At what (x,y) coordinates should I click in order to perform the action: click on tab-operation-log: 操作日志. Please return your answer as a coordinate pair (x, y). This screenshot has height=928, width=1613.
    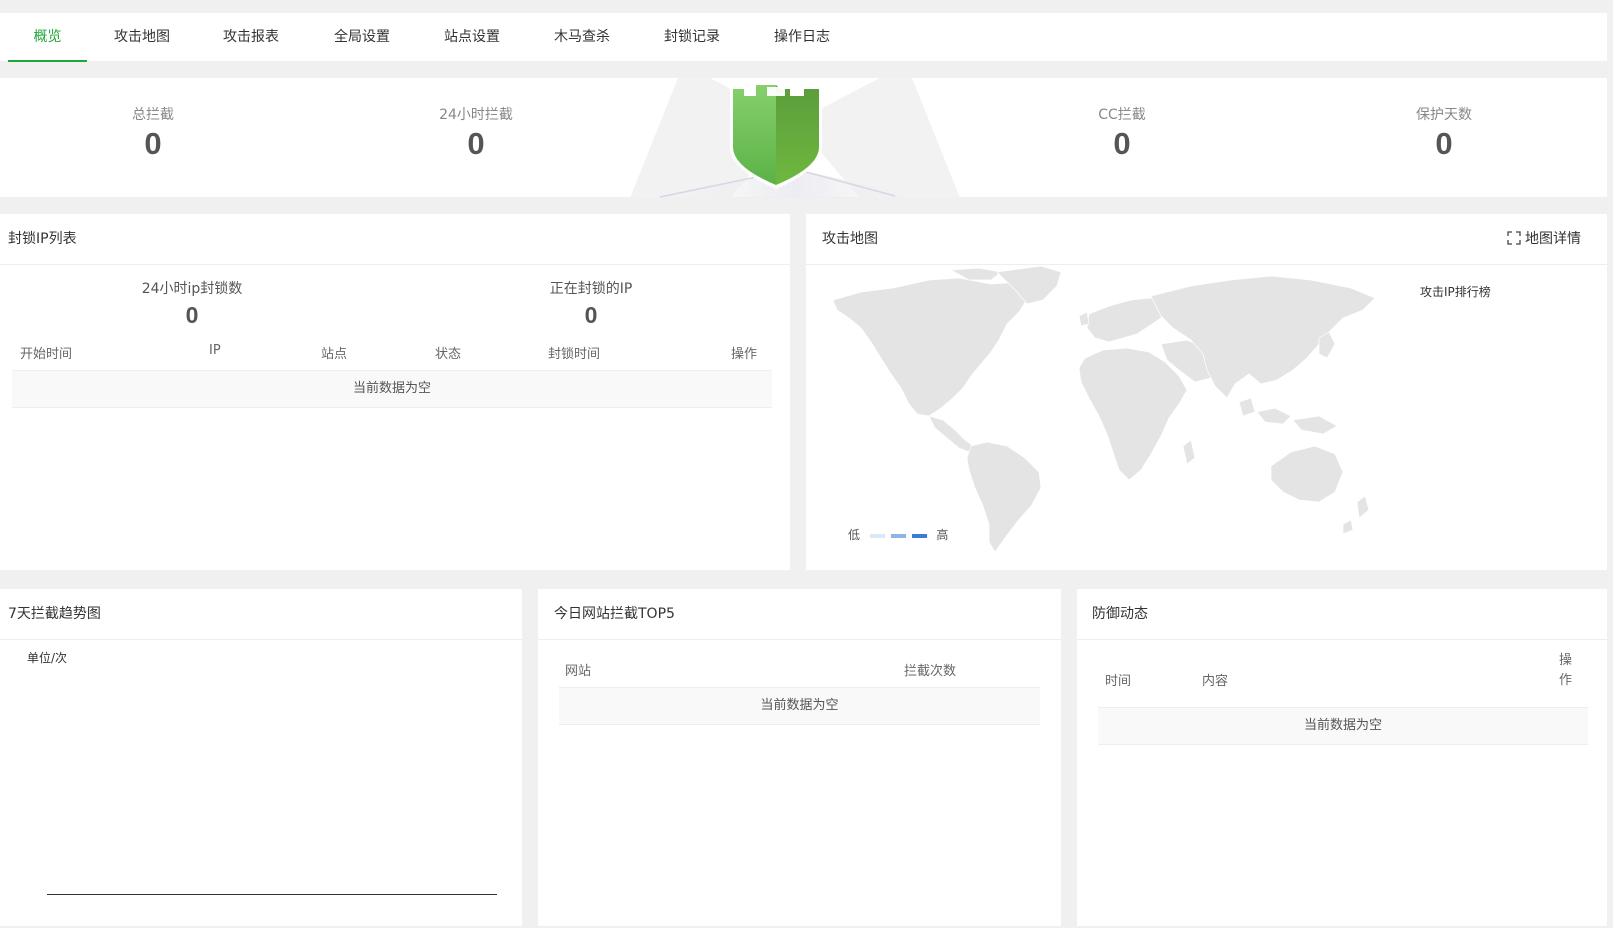
    Looking at the image, I should click on (802, 37).